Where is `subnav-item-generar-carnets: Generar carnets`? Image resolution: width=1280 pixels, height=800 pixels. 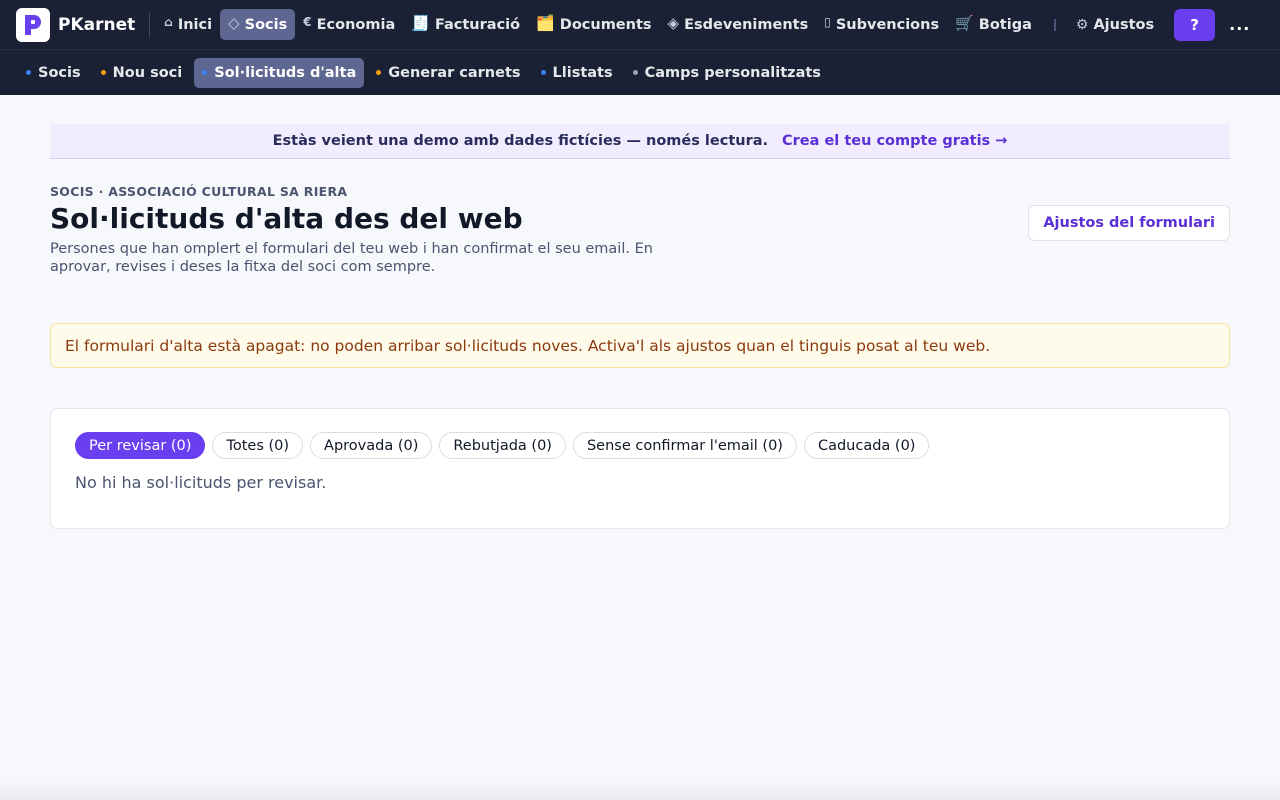 subnav-item-generar-carnets: Generar carnets is located at coordinates (448, 73).